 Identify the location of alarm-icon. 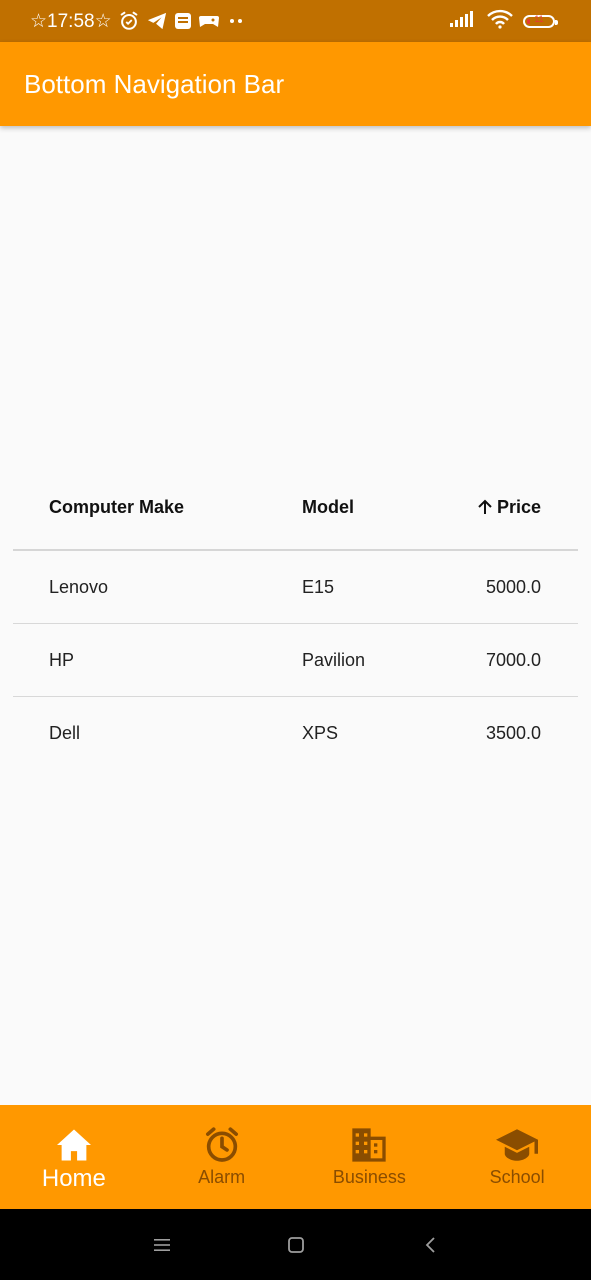
(222, 1145).